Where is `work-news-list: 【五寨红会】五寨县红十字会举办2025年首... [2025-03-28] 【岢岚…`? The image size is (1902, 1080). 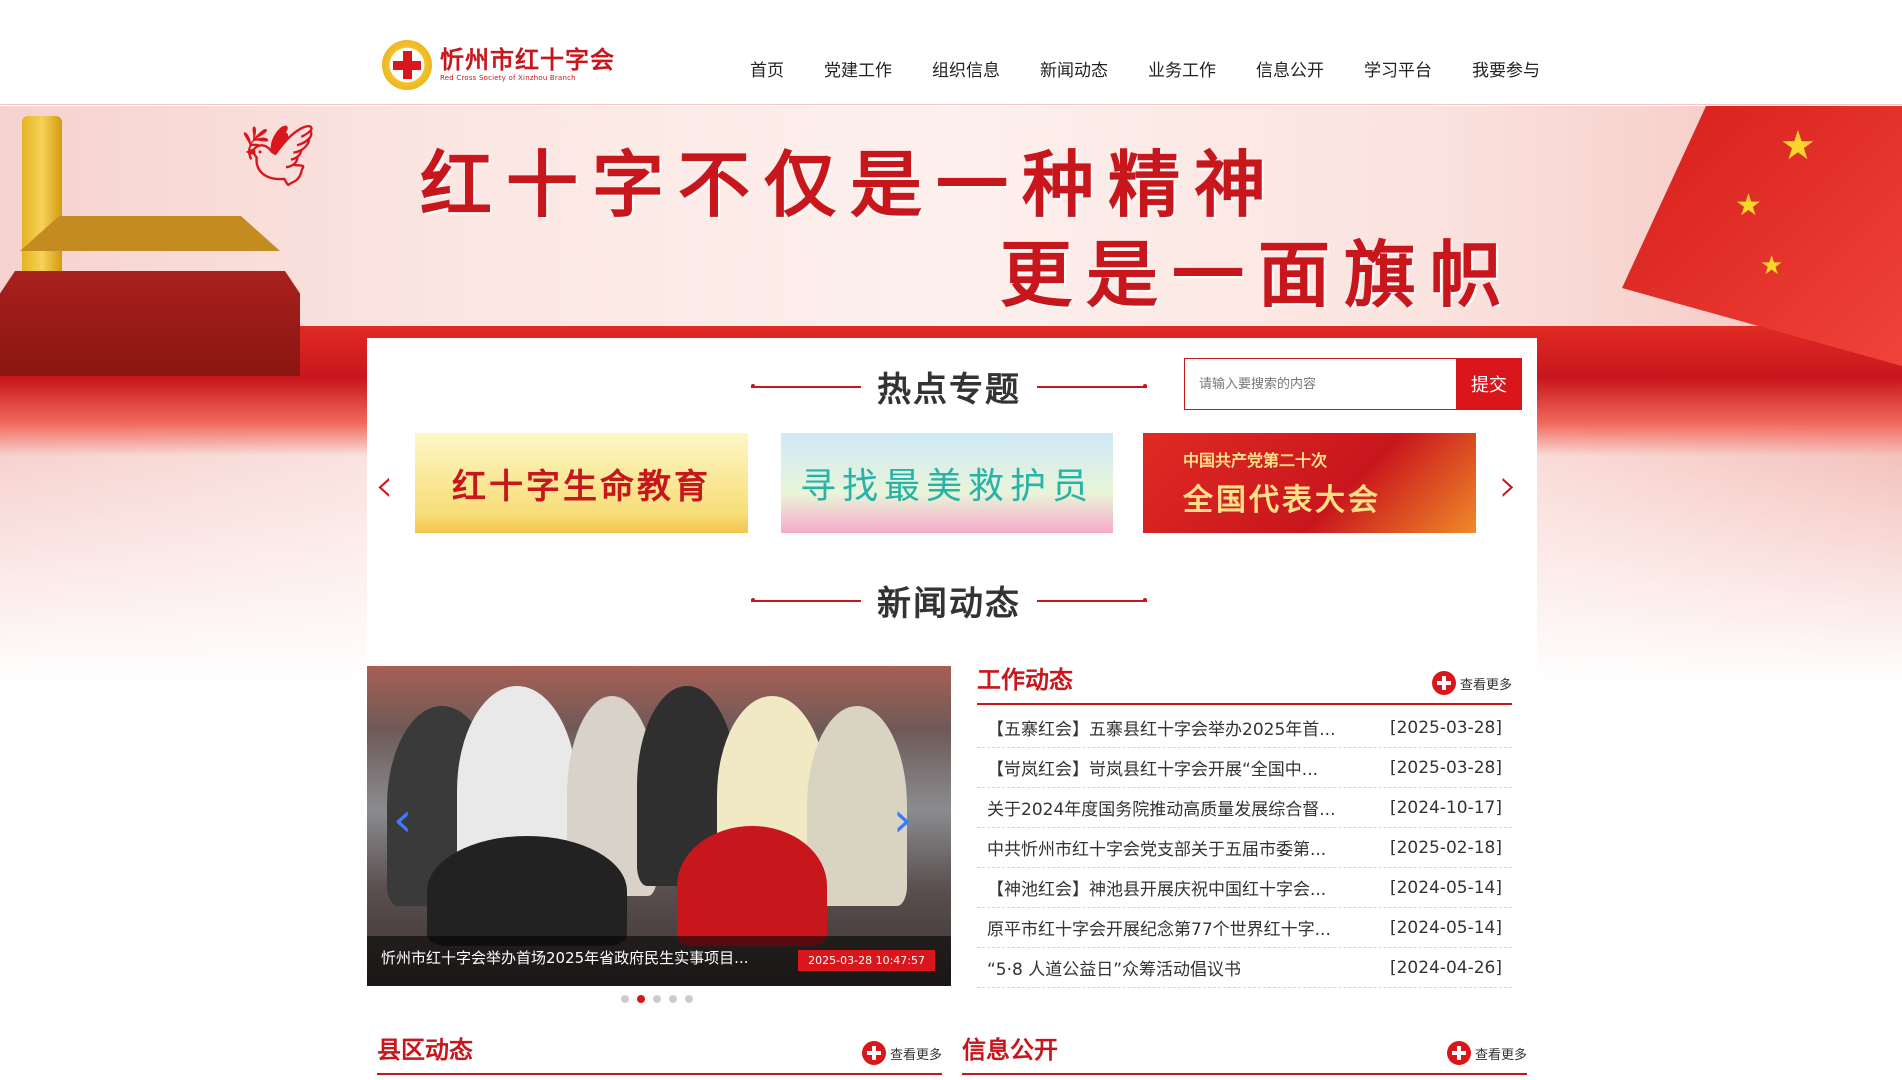
work-news-list: 【五寨红会】五寨县红十字会举办2025年首... [2025-03-28] 【岢岚… is located at coordinates (1244, 848).